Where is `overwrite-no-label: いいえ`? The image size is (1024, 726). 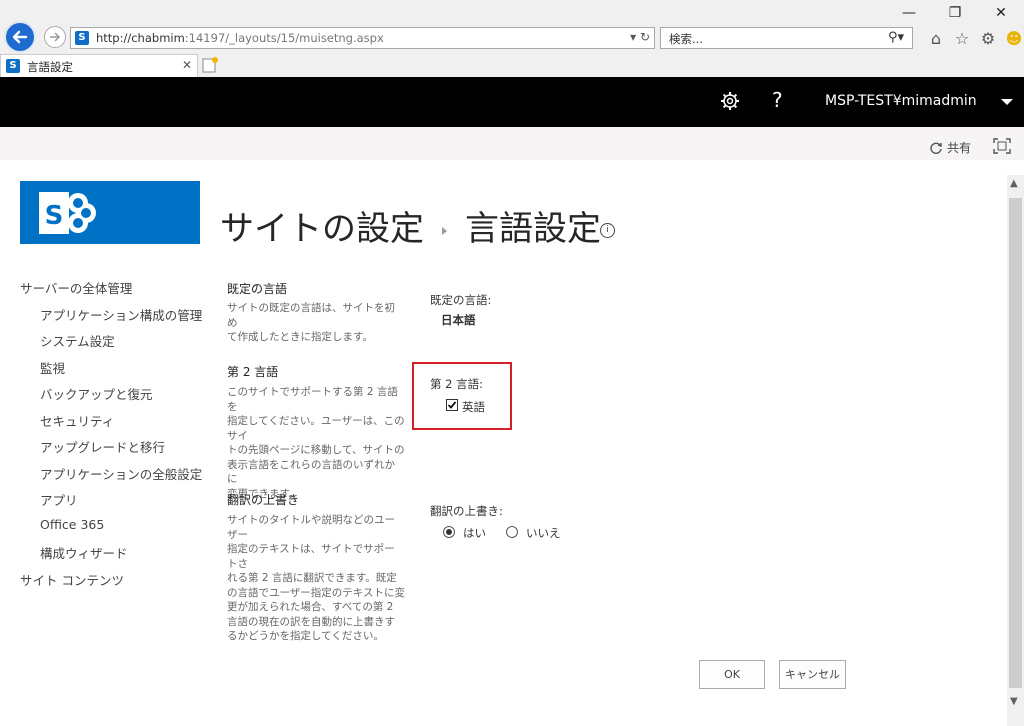 overwrite-no-label: いいえ is located at coordinates (543, 533).